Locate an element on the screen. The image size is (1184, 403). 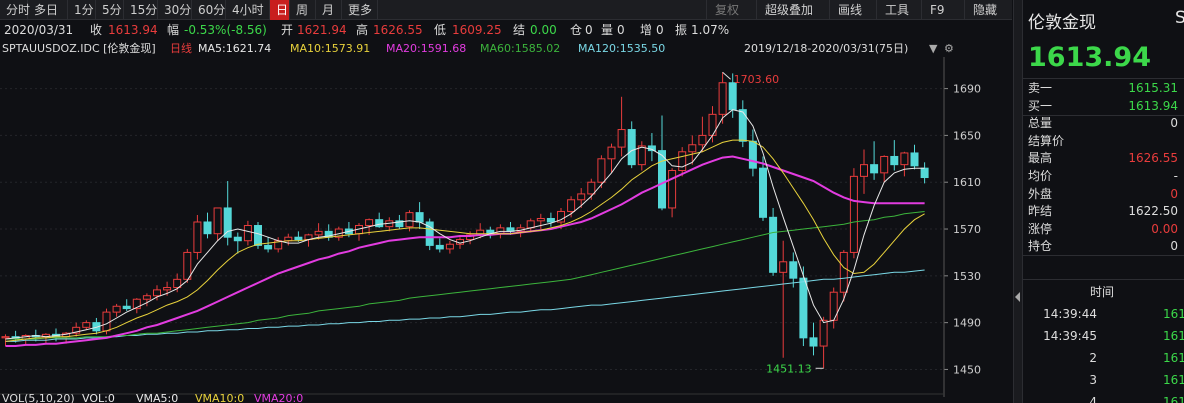
collapse-arrow-icon is located at coordinates (1017, 297).